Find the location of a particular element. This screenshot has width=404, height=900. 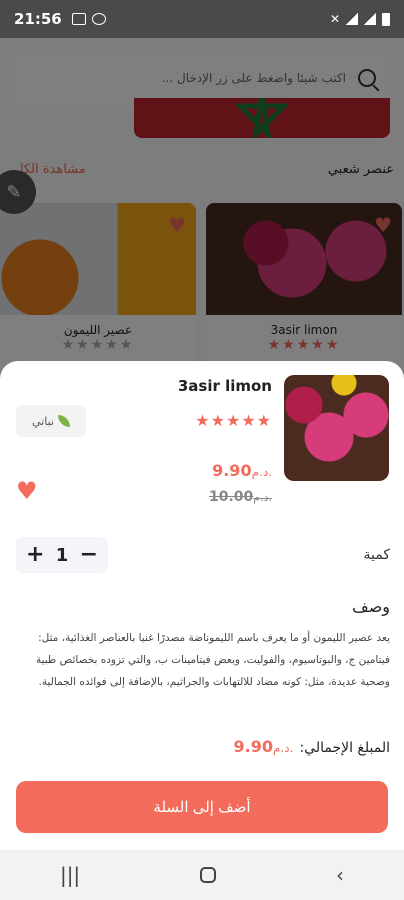

product-image is located at coordinates (336, 428).